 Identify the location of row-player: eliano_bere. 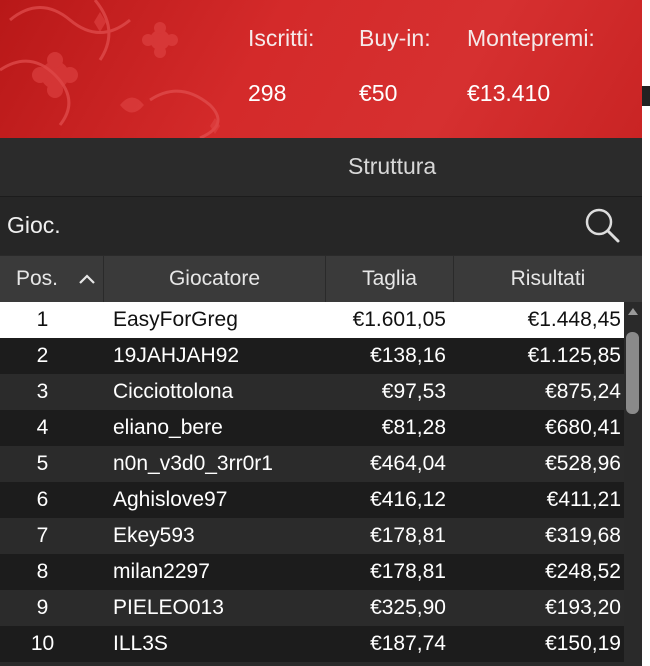
(168, 427).